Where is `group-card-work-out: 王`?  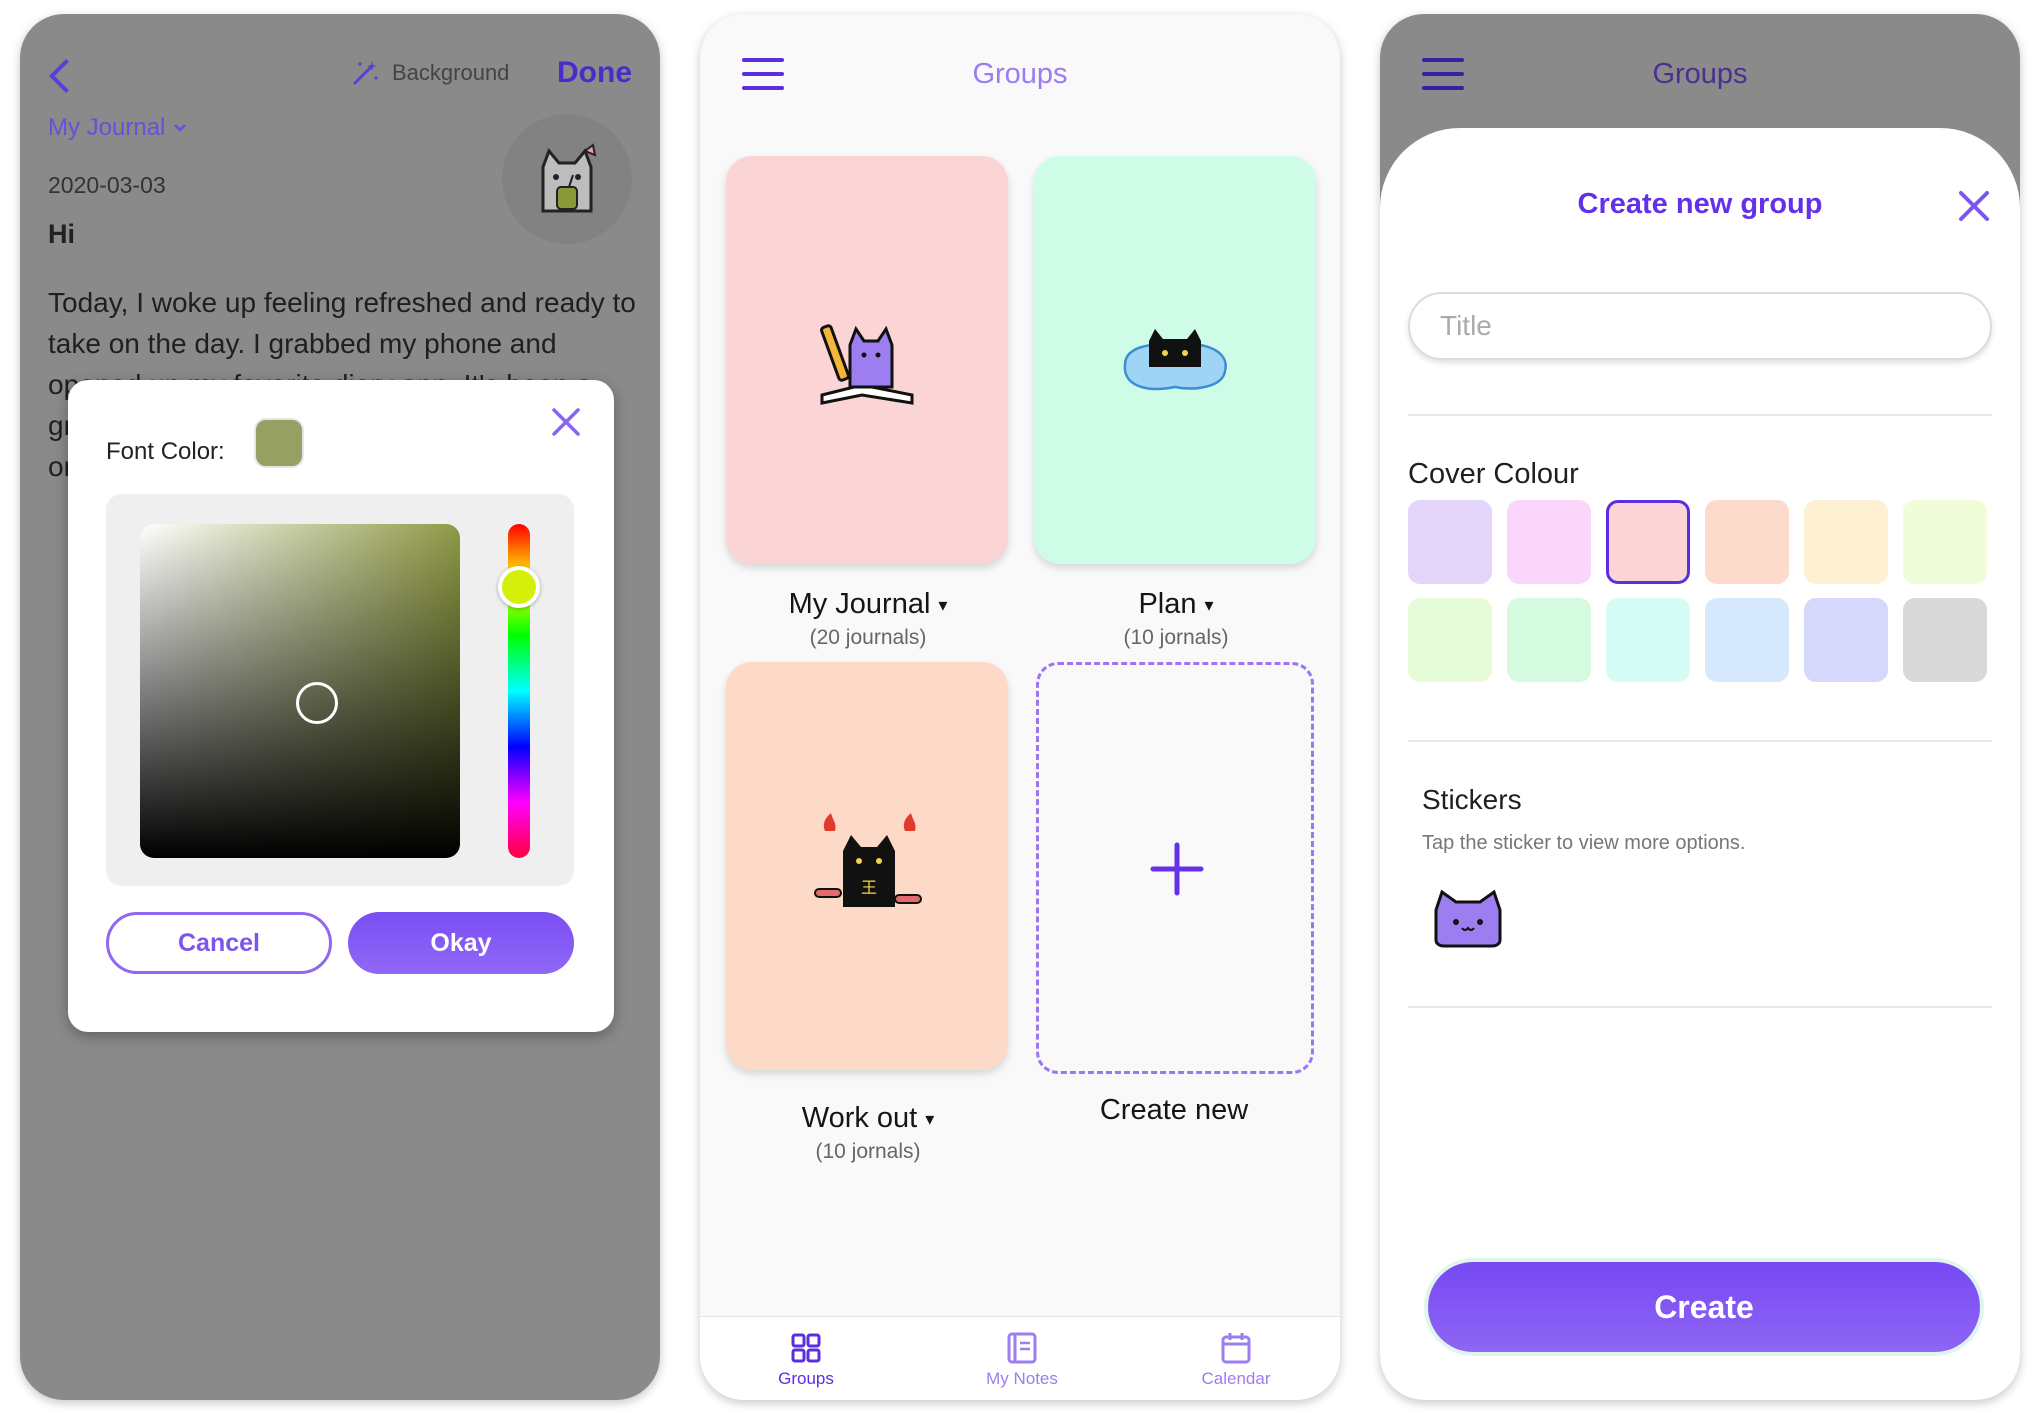 group-card-work-out: 王 is located at coordinates (867, 866).